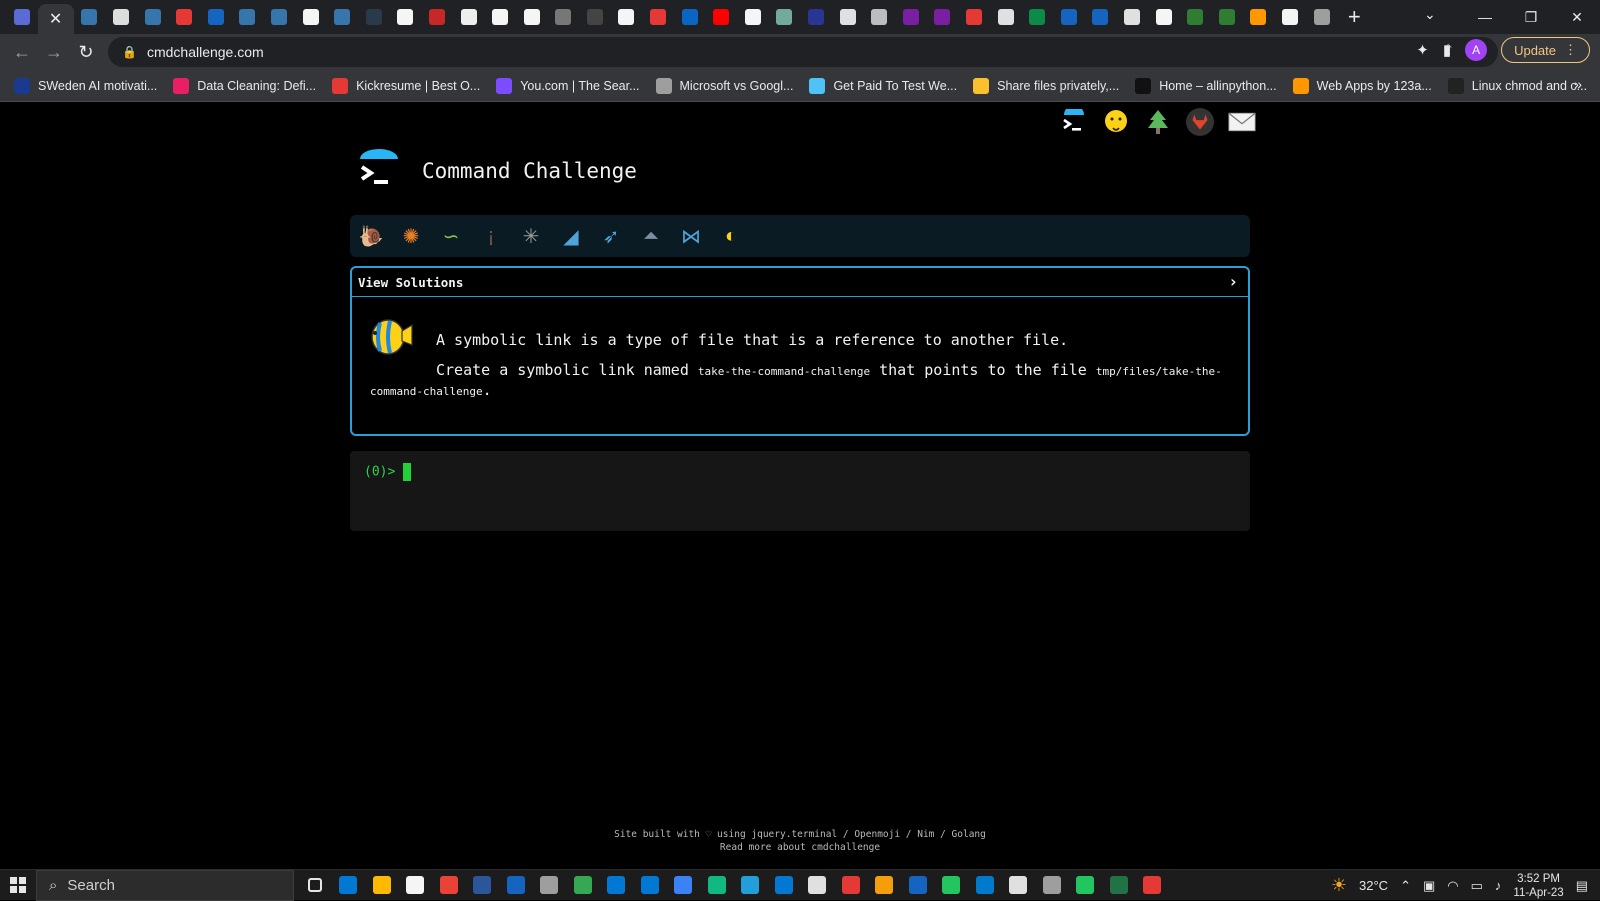 This screenshot has width=1600, height=901. Describe the element at coordinates (22, 52) in the screenshot. I see `back-icon: ←` at that location.